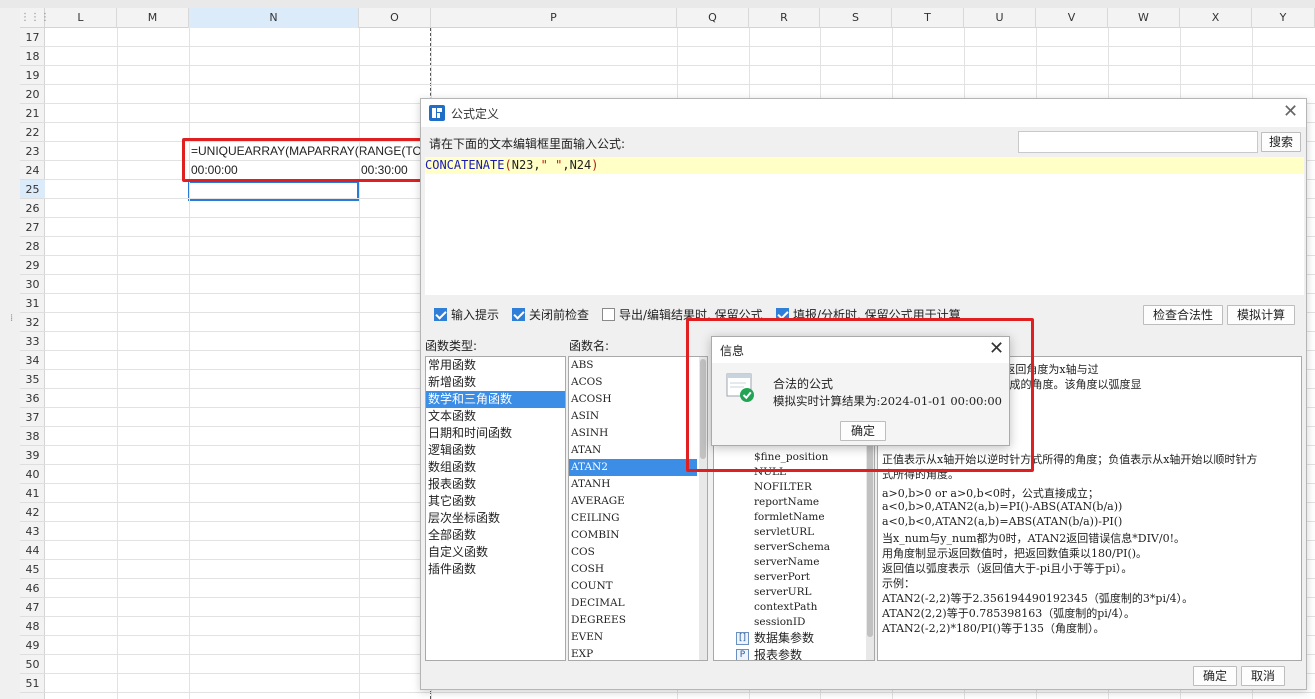  I want to click on row-header: 29, so click(32, 265).